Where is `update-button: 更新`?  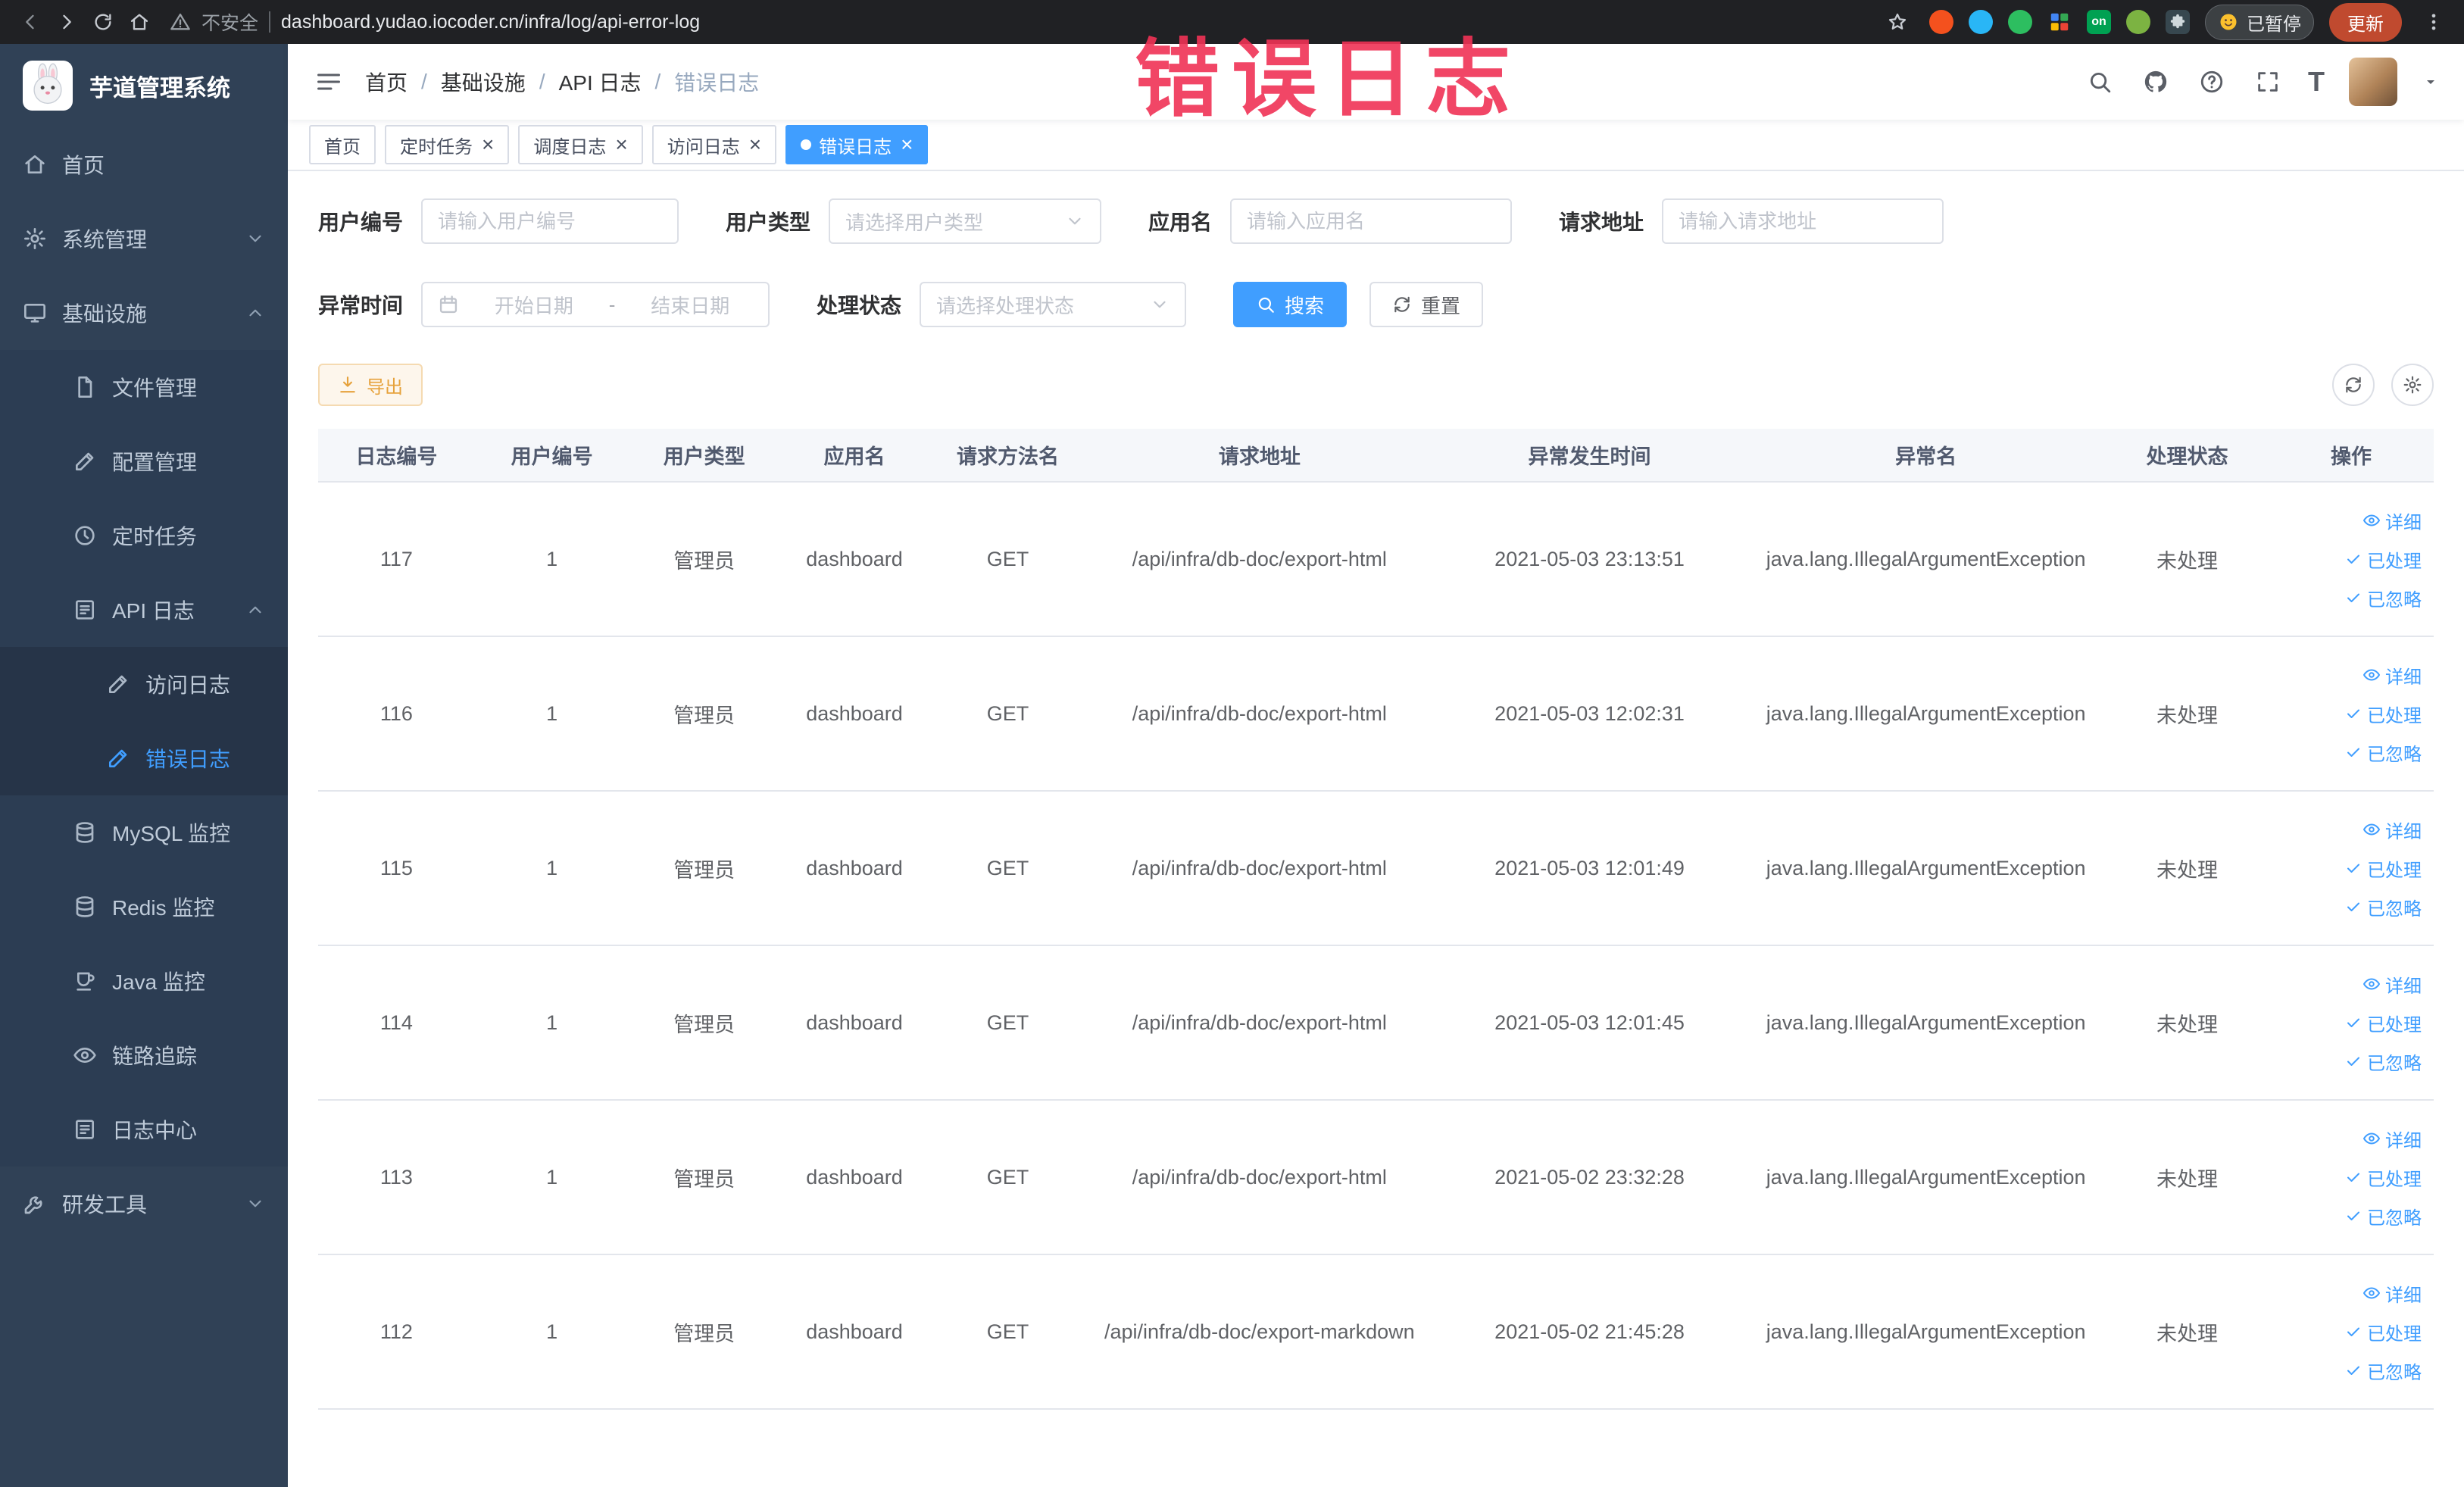
update-button: 更新 is located at coordinates (2365, 22).